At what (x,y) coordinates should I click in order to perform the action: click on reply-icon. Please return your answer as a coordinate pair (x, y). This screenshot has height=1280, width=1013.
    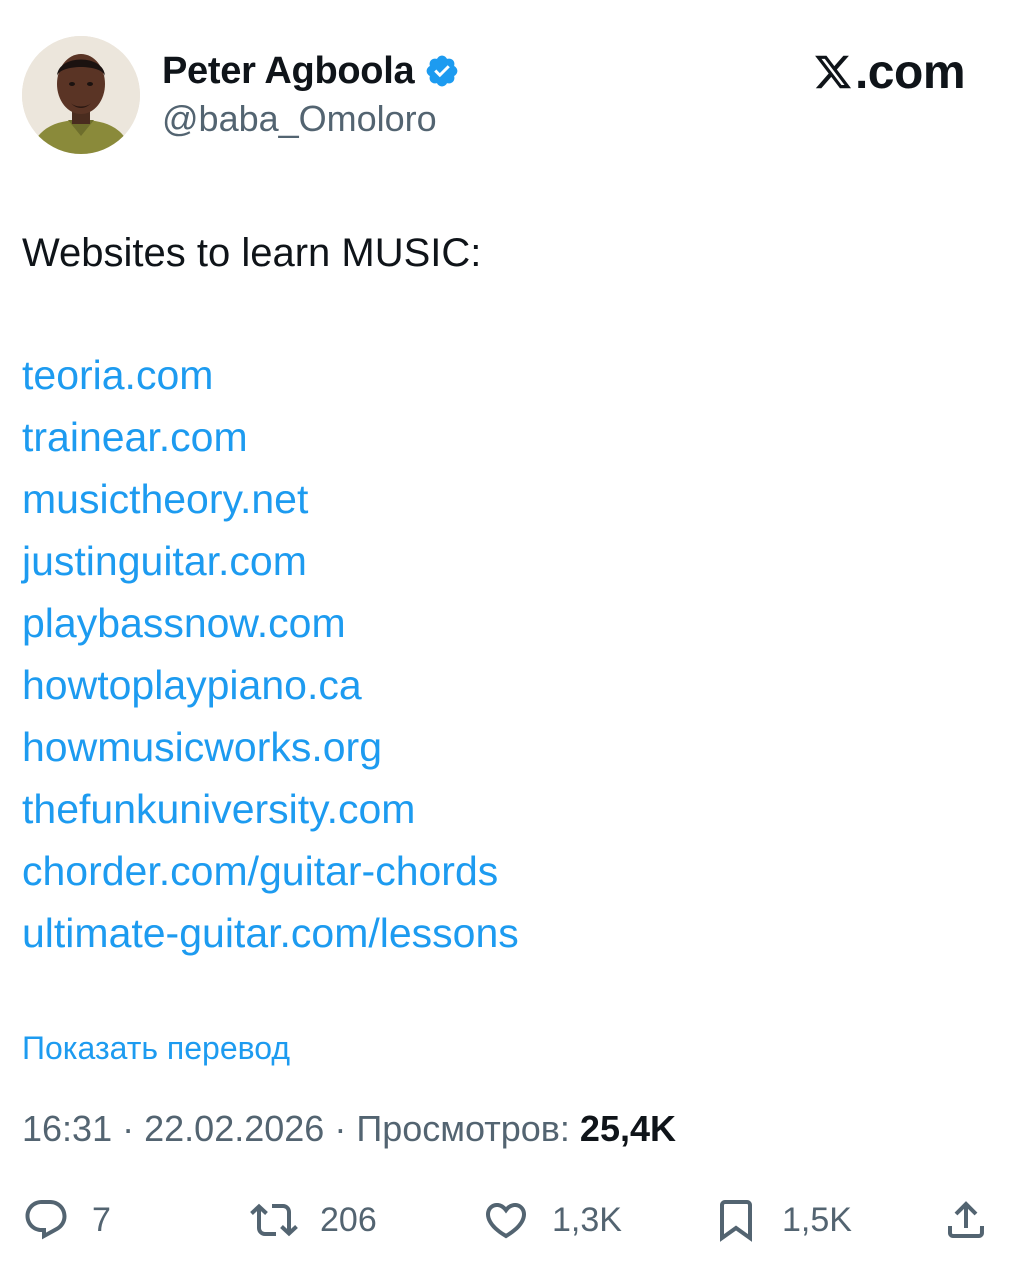
    Looking at the image, I should click on (46, 1220).